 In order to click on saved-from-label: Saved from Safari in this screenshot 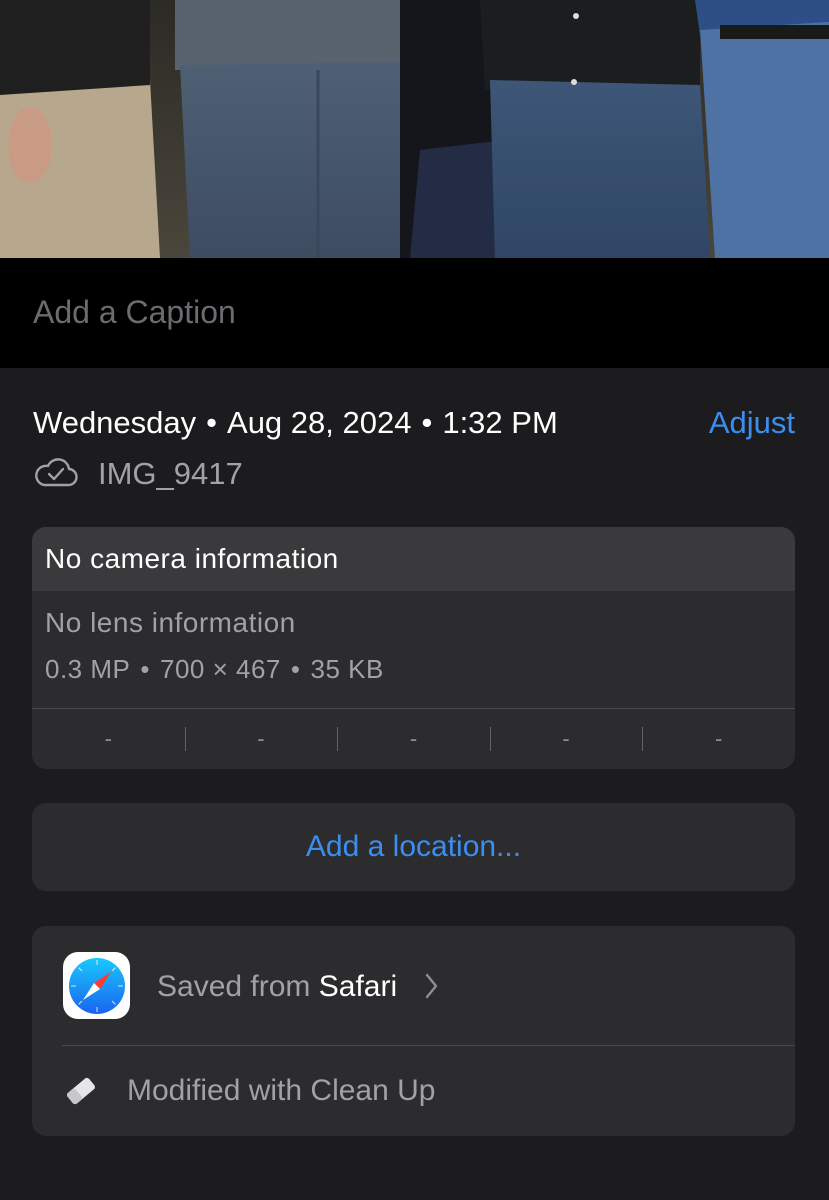, I will do `click(277, 987)`.